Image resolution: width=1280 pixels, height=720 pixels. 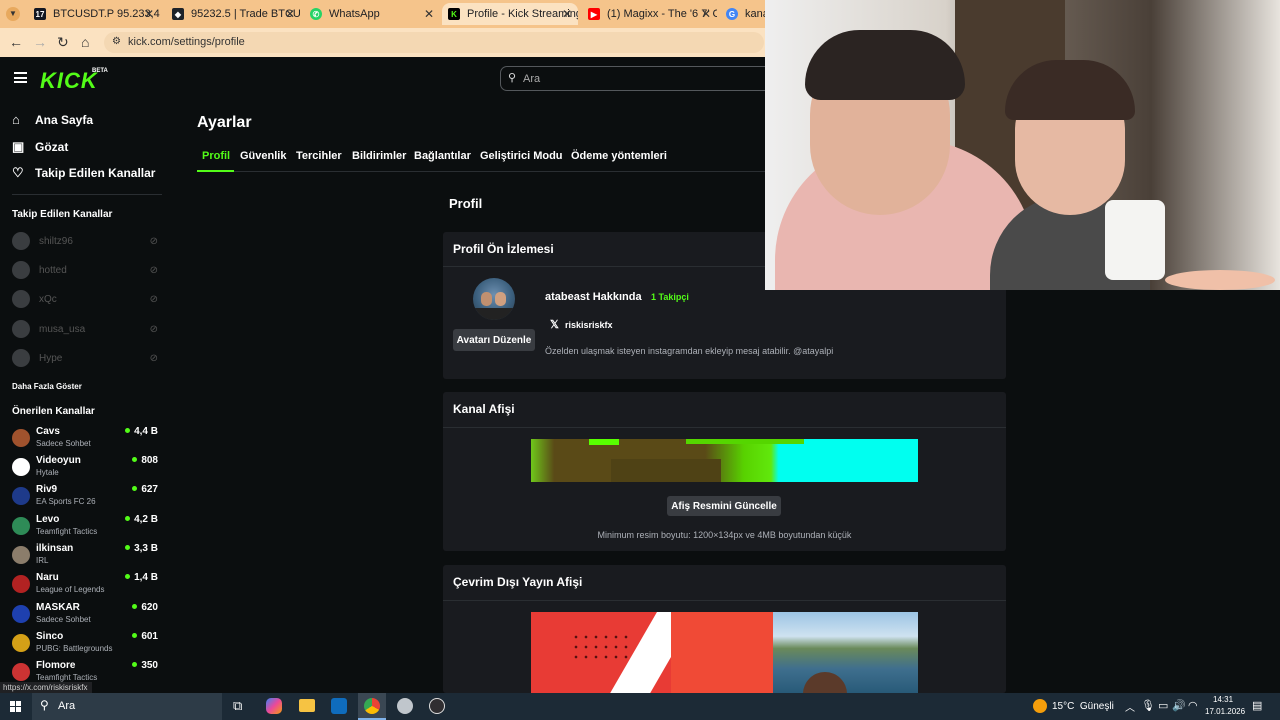 What do you see at coordinates (20, 77) in the screenshot?
I see `menu-icon` at bounding box center [20, 77].